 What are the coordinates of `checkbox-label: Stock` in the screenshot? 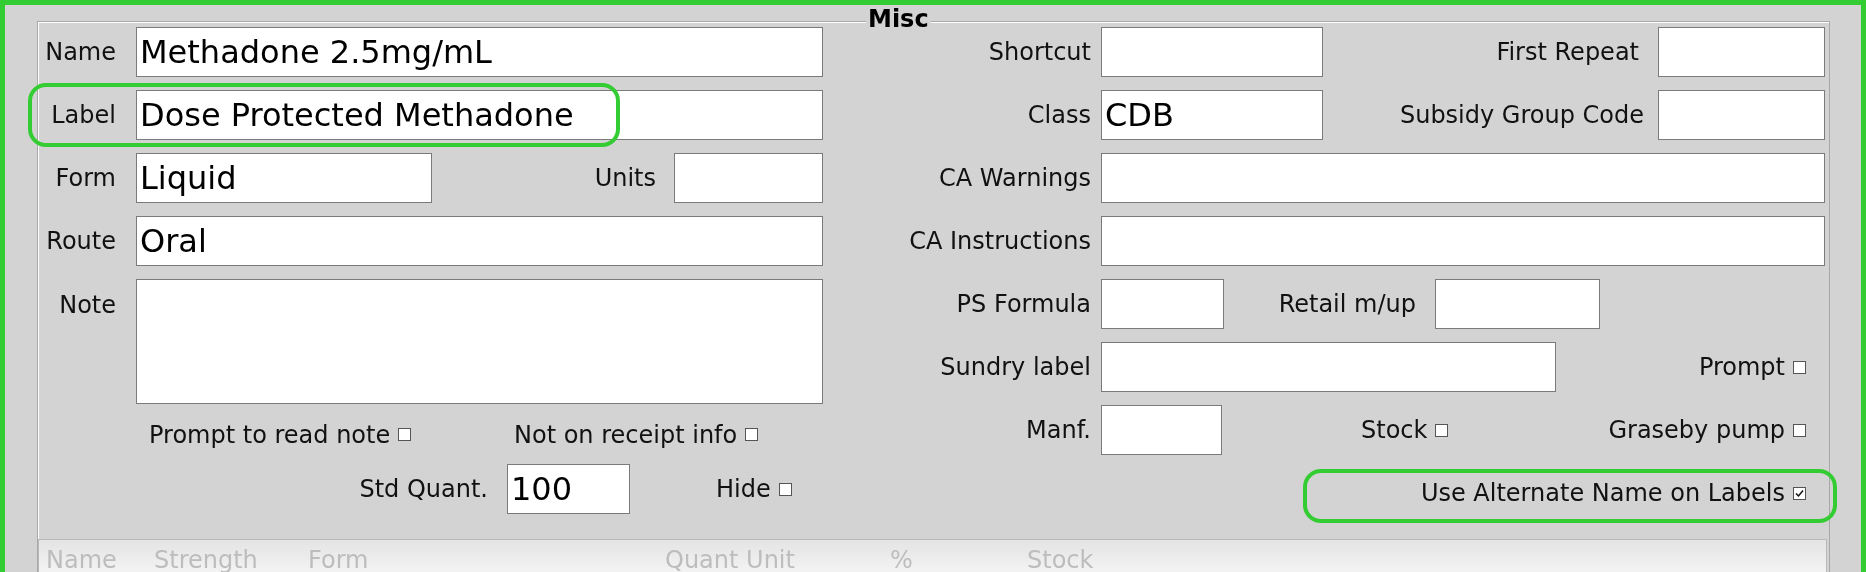 It's located at (1394, 430).